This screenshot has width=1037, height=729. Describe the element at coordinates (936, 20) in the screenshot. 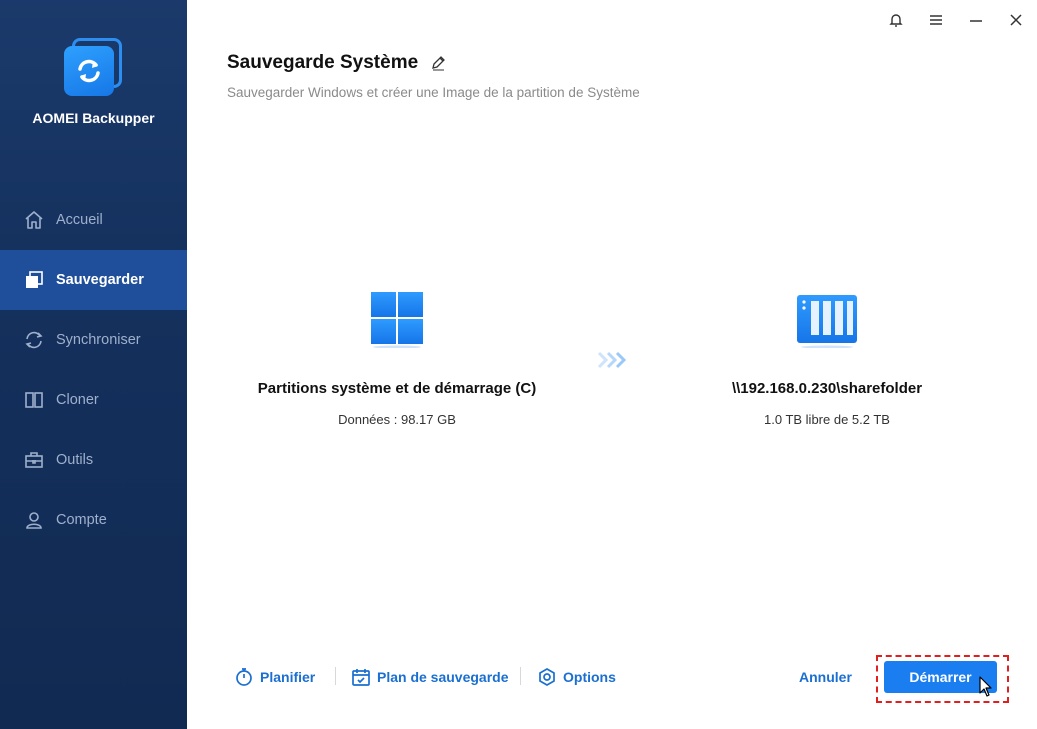

I see `menu-icon` at that location.